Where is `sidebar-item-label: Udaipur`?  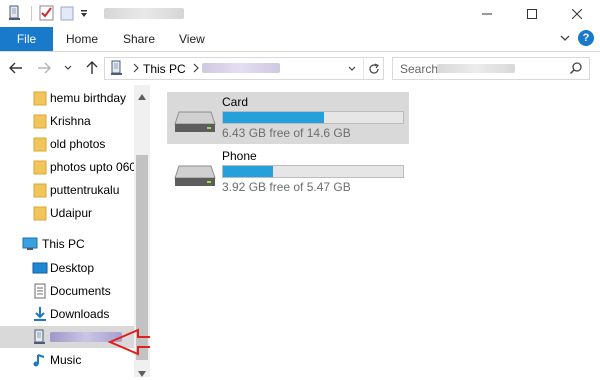 sidebar-item-label: Udaipur is located at coordinates (71, 213).